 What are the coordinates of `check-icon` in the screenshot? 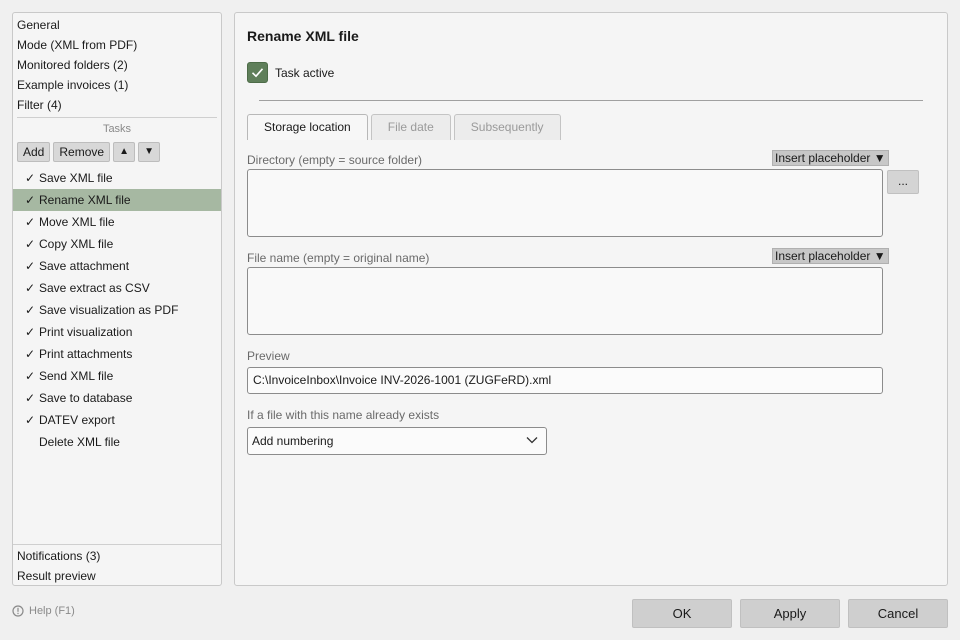 It's located at (32, 442).